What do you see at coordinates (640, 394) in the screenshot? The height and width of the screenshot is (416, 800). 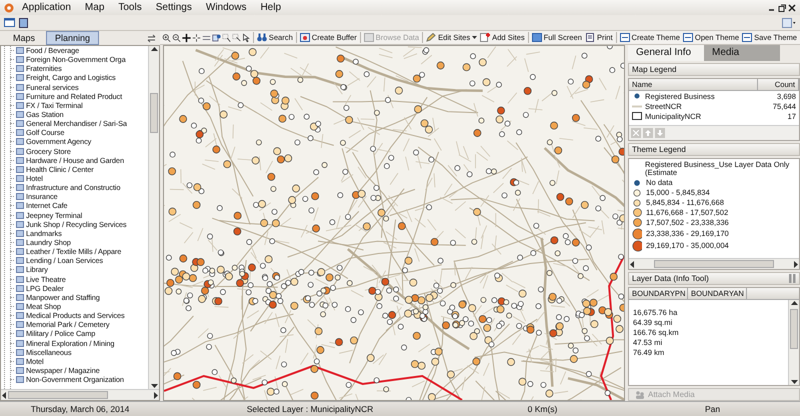 I see `people-icon` at bounding box center [640, 394].